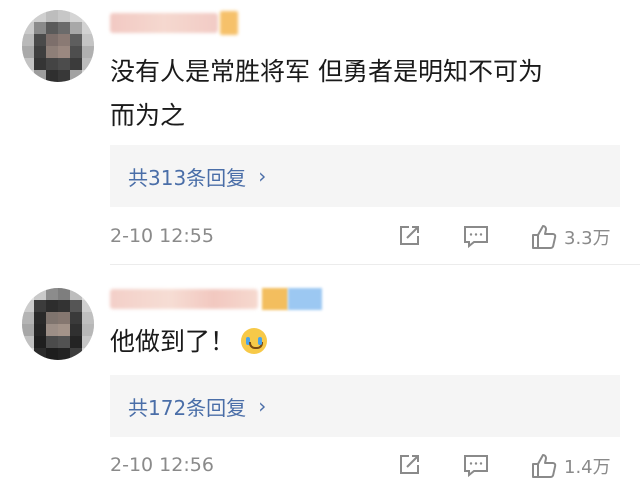  I want to click on comment-text-line: 而为之, so click(148, 115).